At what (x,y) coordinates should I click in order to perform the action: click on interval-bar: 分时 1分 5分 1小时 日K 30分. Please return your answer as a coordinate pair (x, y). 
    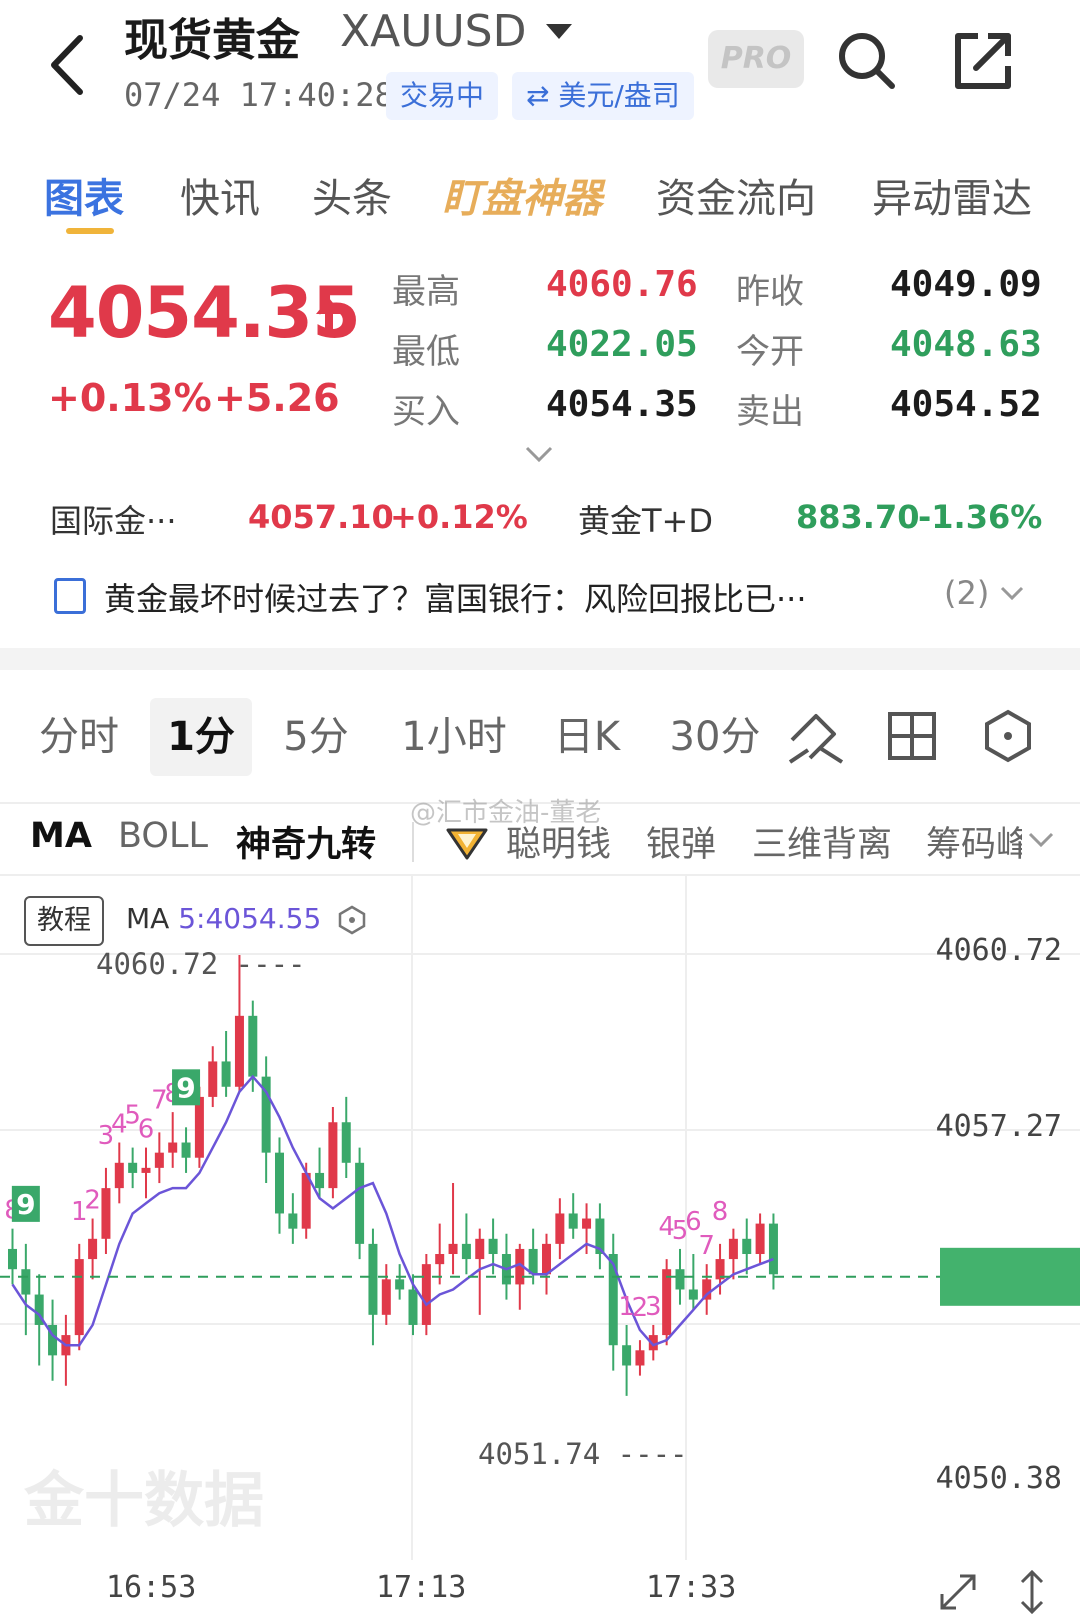
    Looking at the image, I should click on (540, 737).